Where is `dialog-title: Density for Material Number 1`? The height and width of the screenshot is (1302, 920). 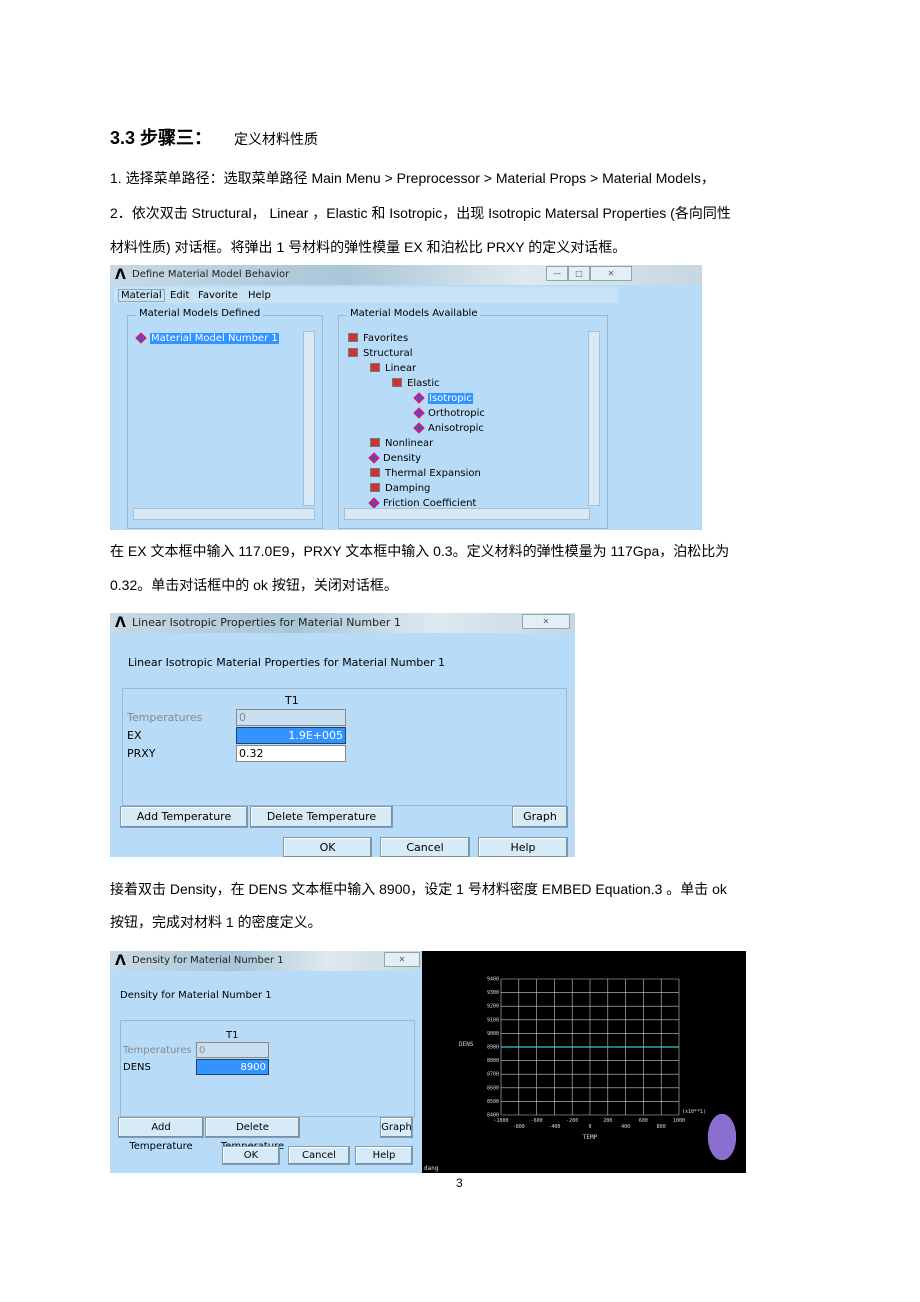
dialog-title: Density for Material Number 1 is located at coordinates (208, 960).